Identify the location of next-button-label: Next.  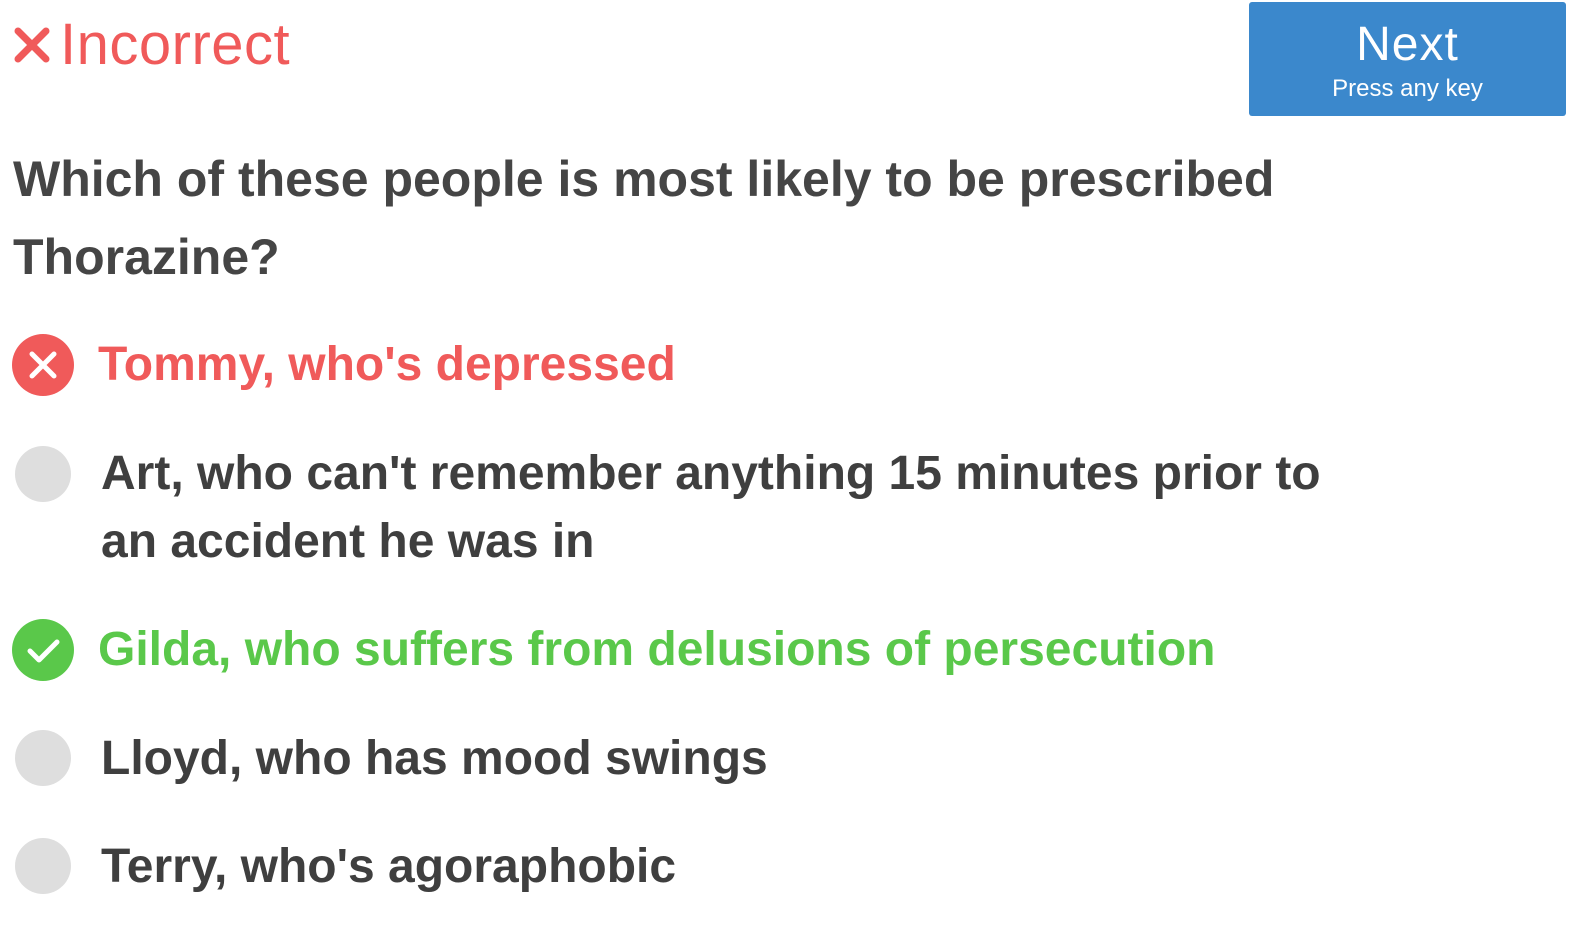
(1407, 44).